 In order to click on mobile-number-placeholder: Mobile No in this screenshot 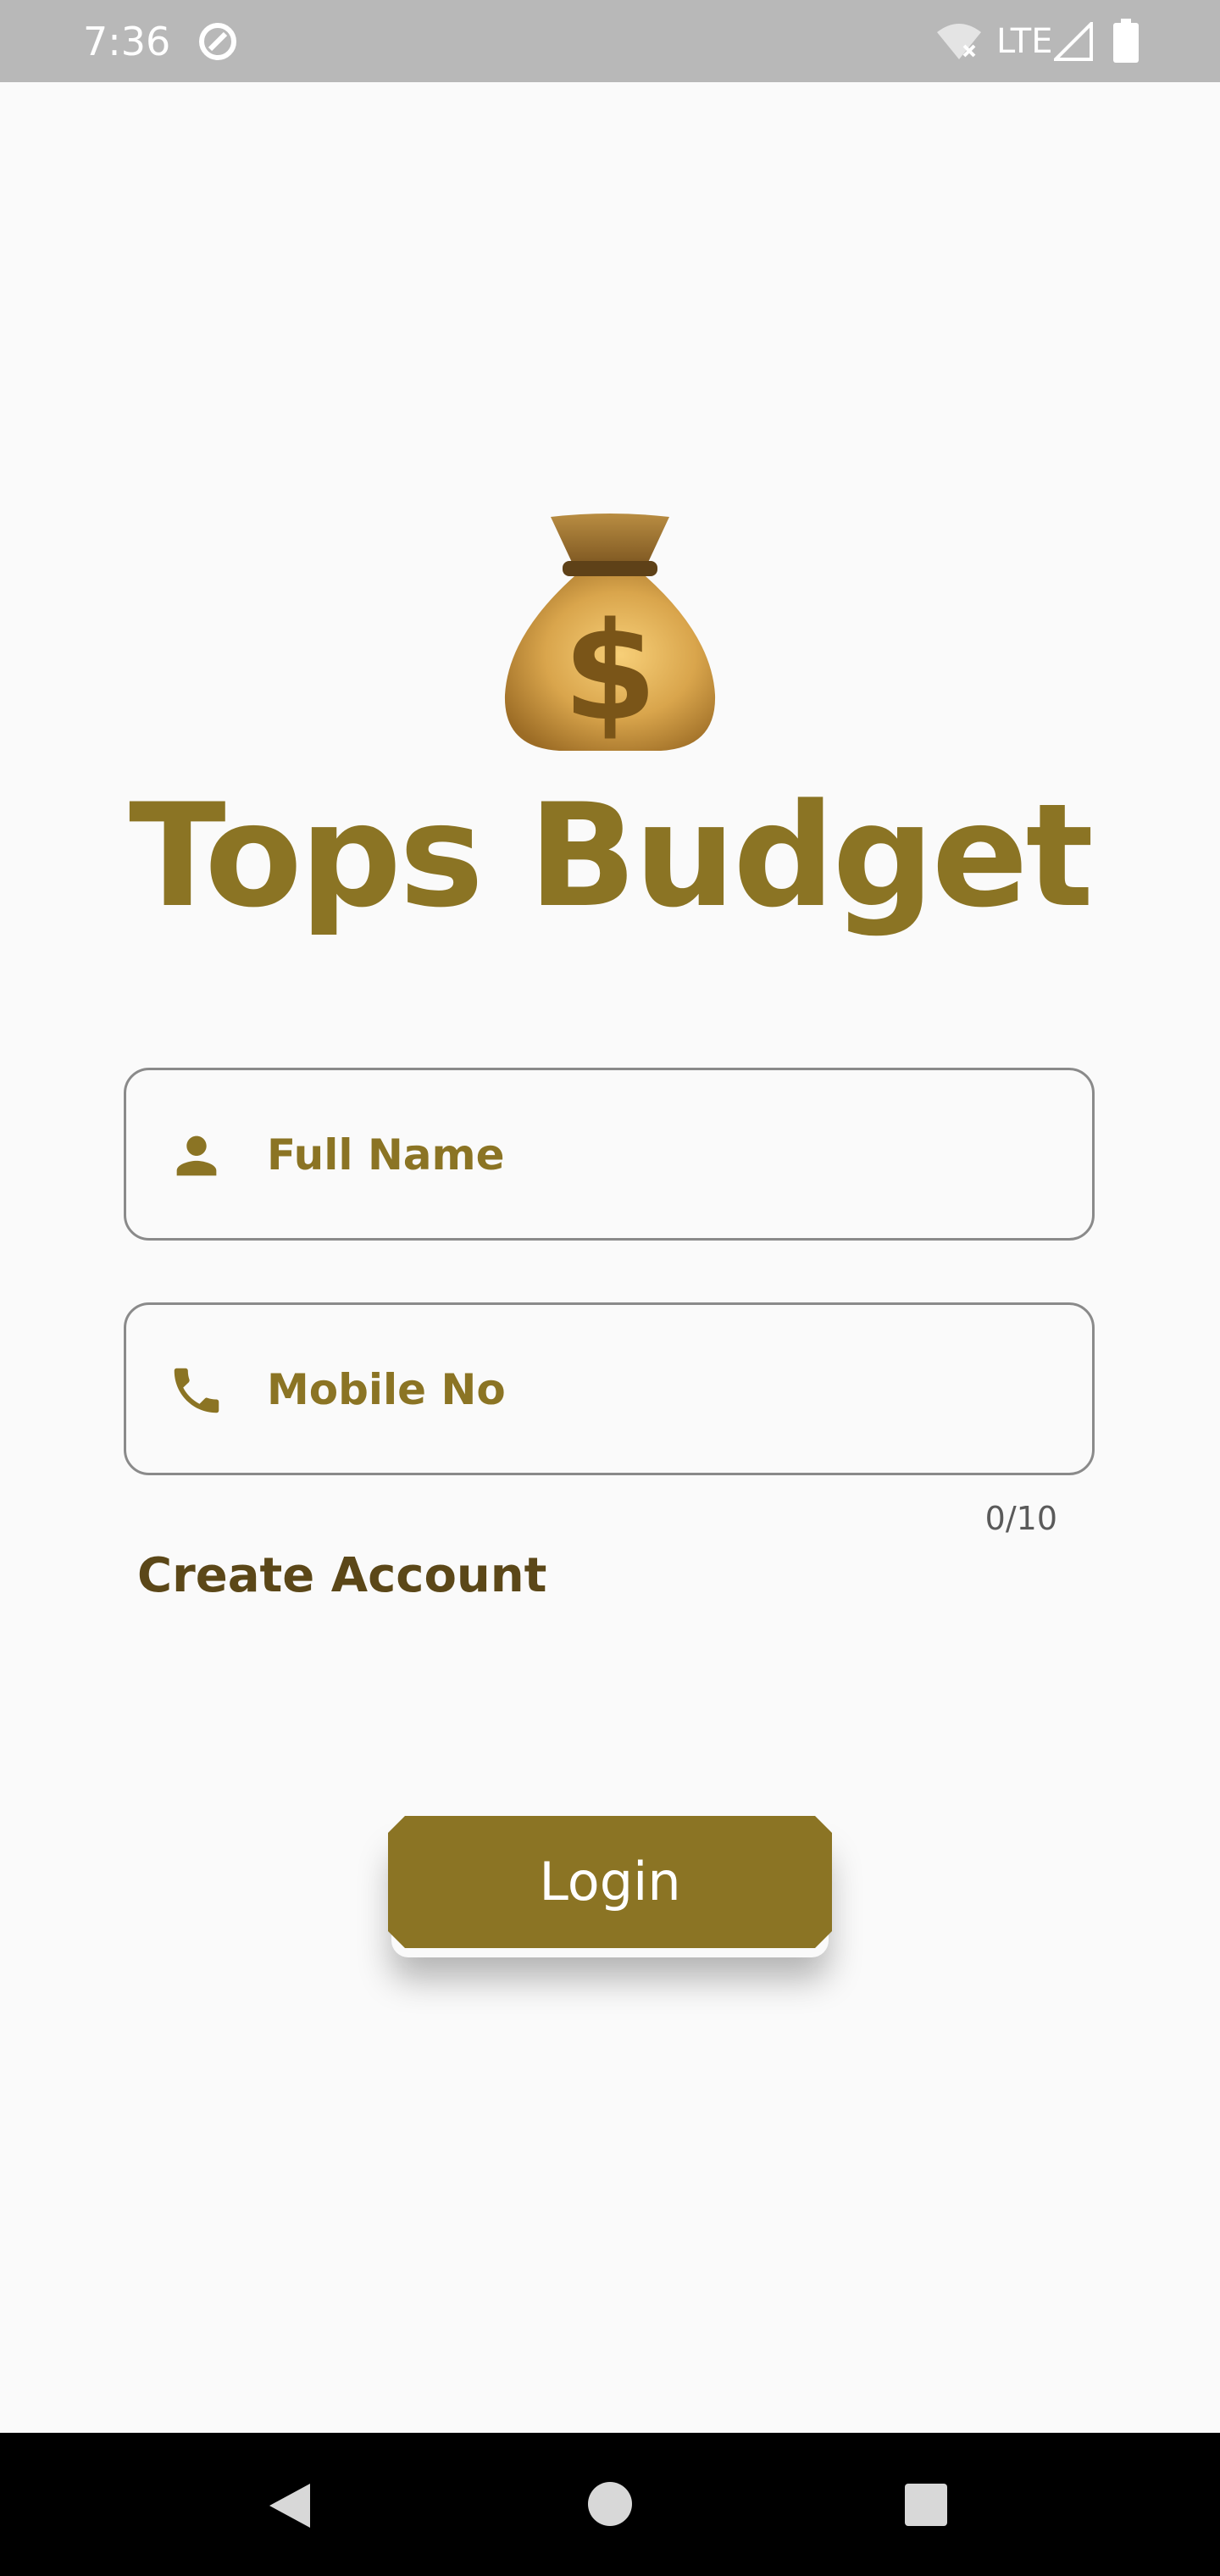, I will do `click(386, 1389)`.